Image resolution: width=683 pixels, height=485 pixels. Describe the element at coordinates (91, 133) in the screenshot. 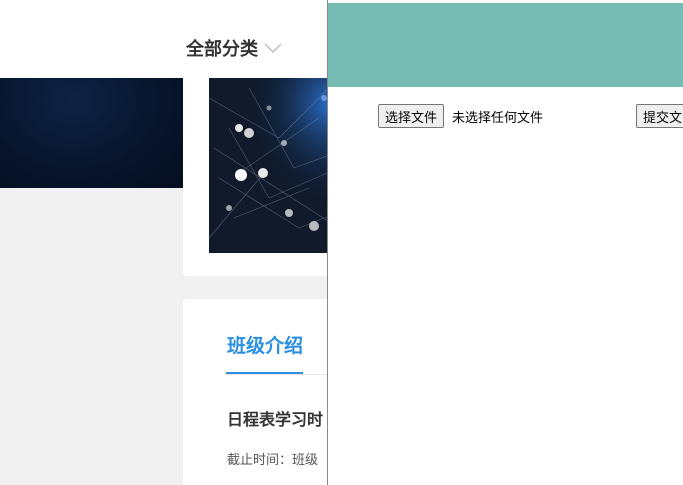

I see `hero-banner-image` at that location.